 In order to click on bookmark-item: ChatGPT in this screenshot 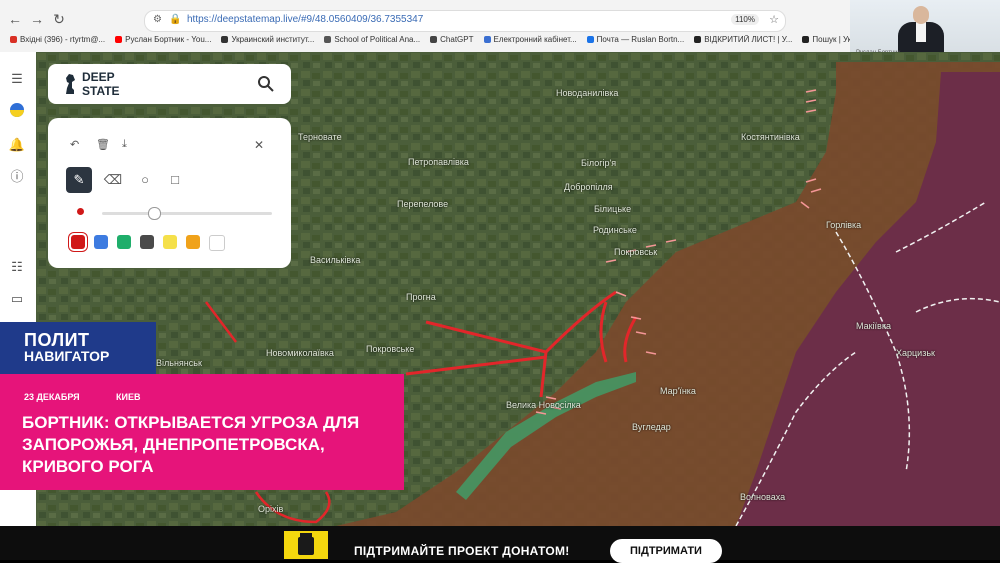, I will do `click(452, 39)`.